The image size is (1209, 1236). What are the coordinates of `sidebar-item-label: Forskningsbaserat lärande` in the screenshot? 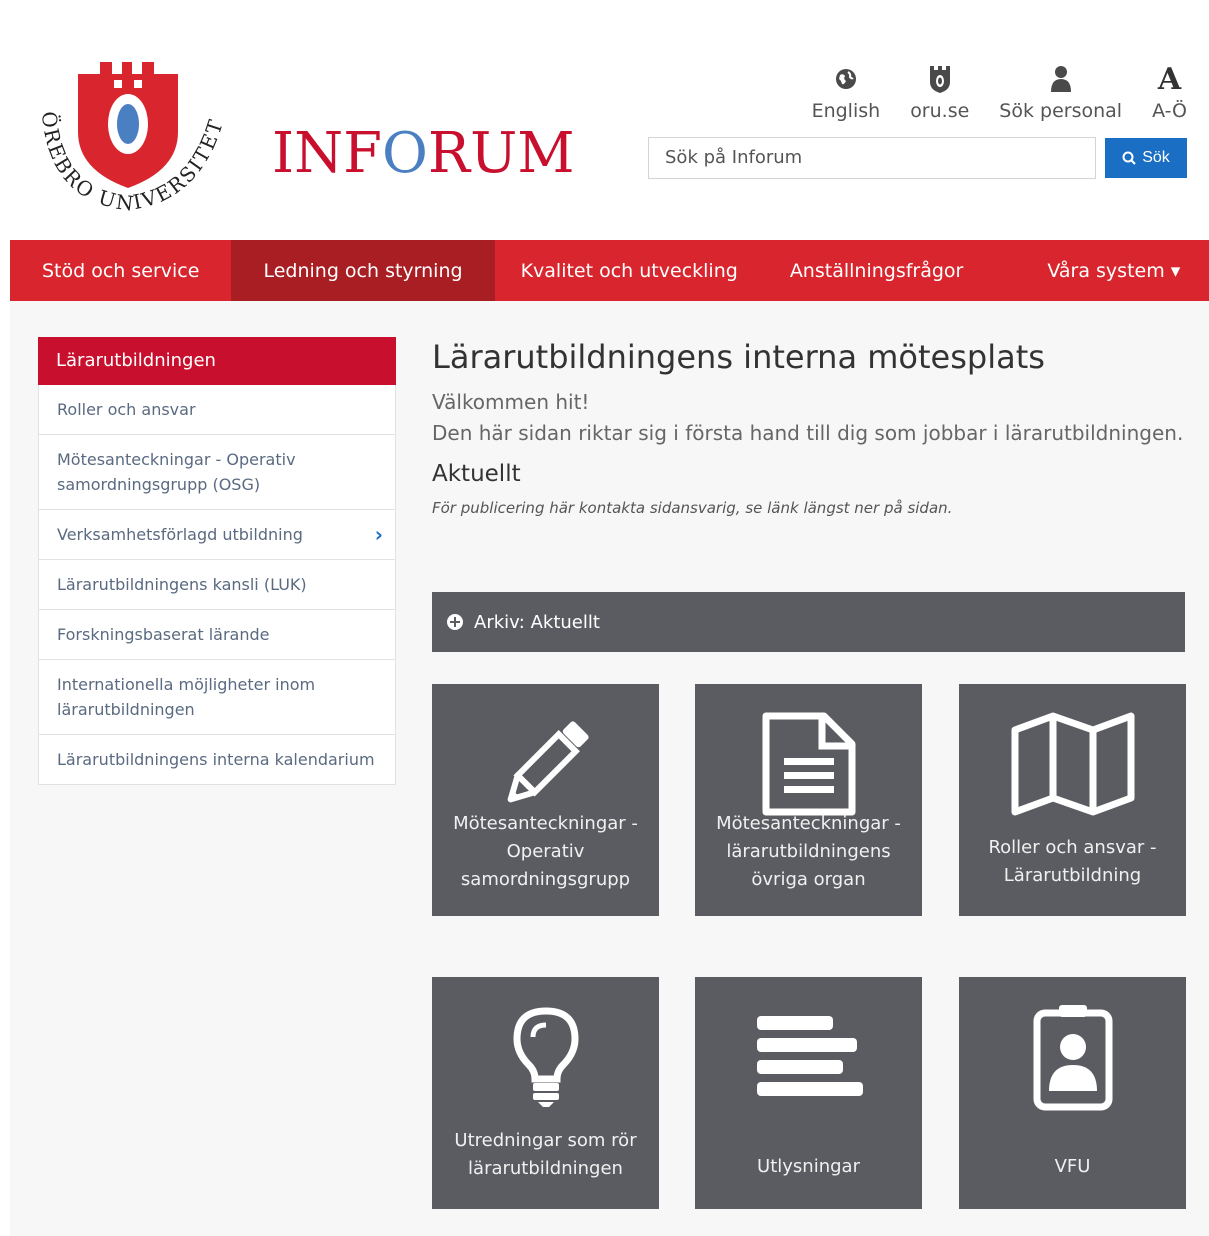 It's located at (163, 634).